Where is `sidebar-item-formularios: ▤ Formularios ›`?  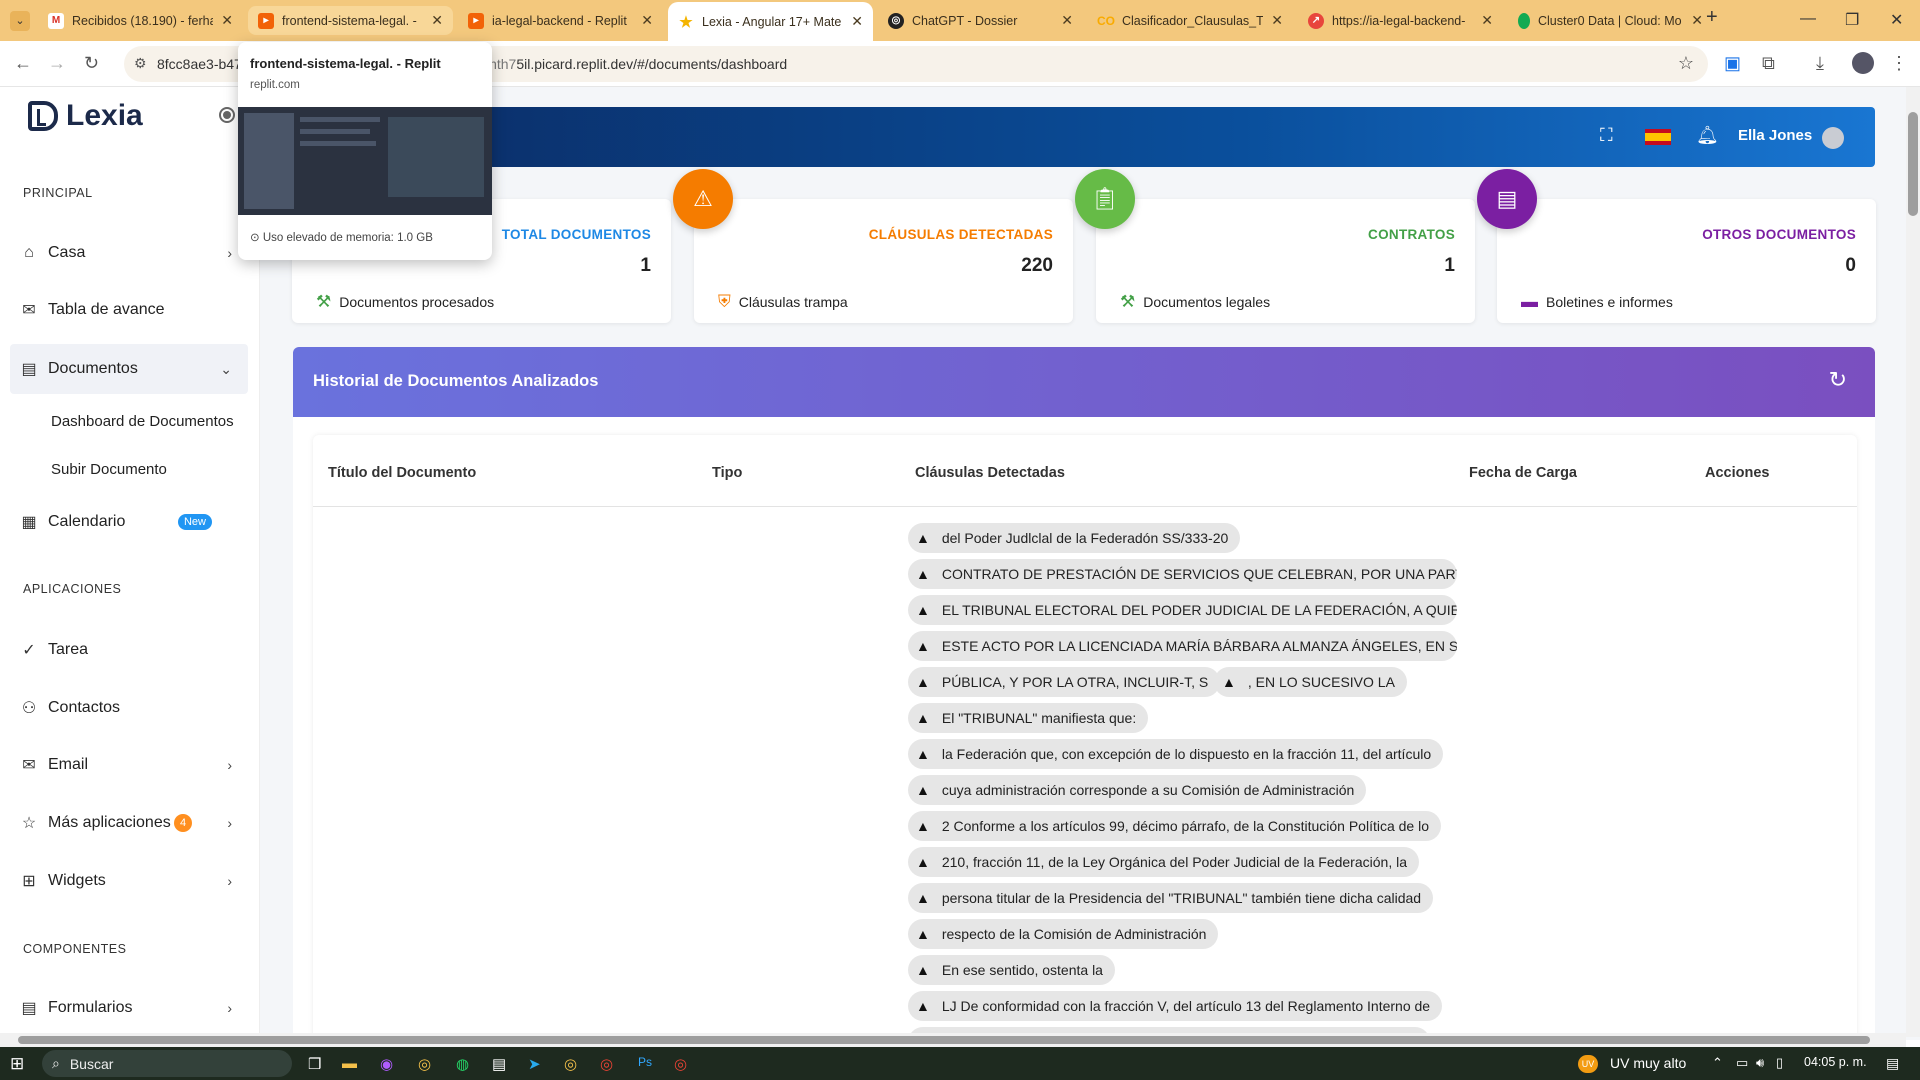
sidebar-item-formularios: ▤ Formularios › is located at coordinates (129, 1008).